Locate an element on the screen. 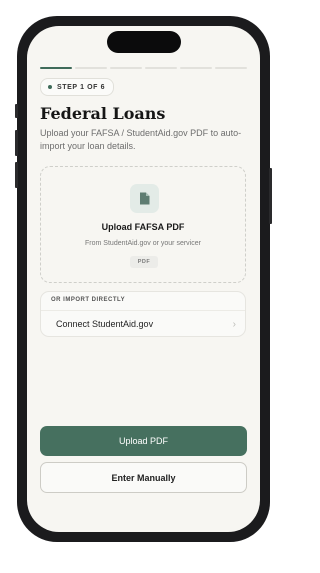  step-badge-label: STEP 1 OF 6 is located at coordinates (81, 87).